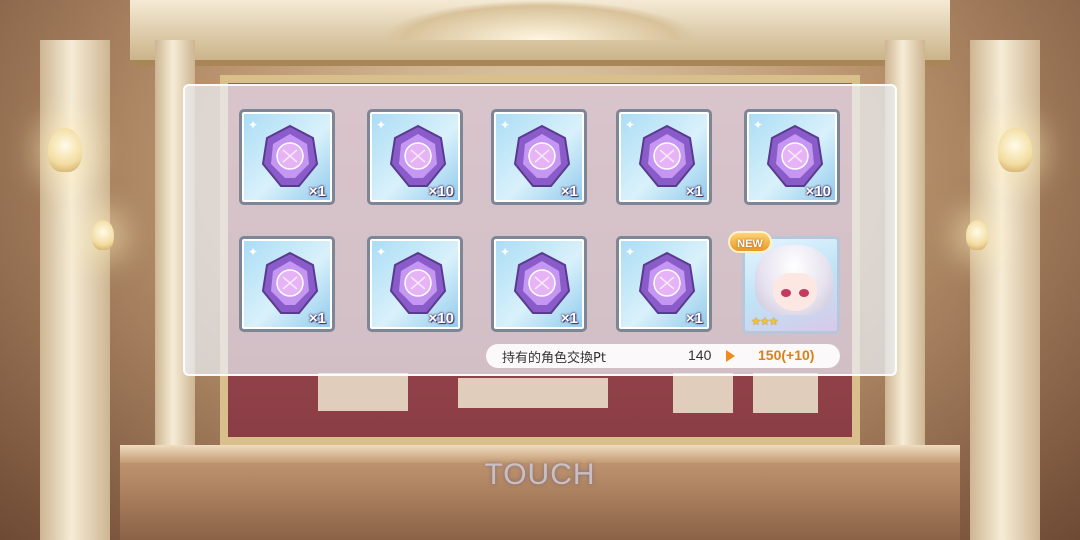 The image size is (1080, 540). Describe the element at coordinates (786, 355) in the screenshot. I see `exchange-points-after: 150(+10)` at that location.